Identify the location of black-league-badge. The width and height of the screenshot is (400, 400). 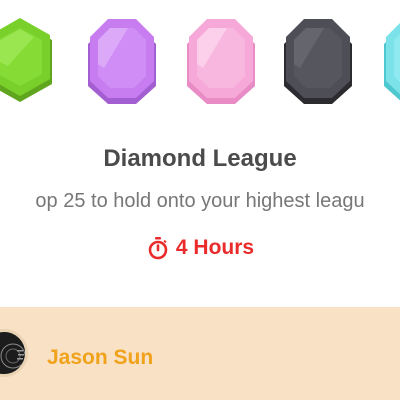
(318, 62).